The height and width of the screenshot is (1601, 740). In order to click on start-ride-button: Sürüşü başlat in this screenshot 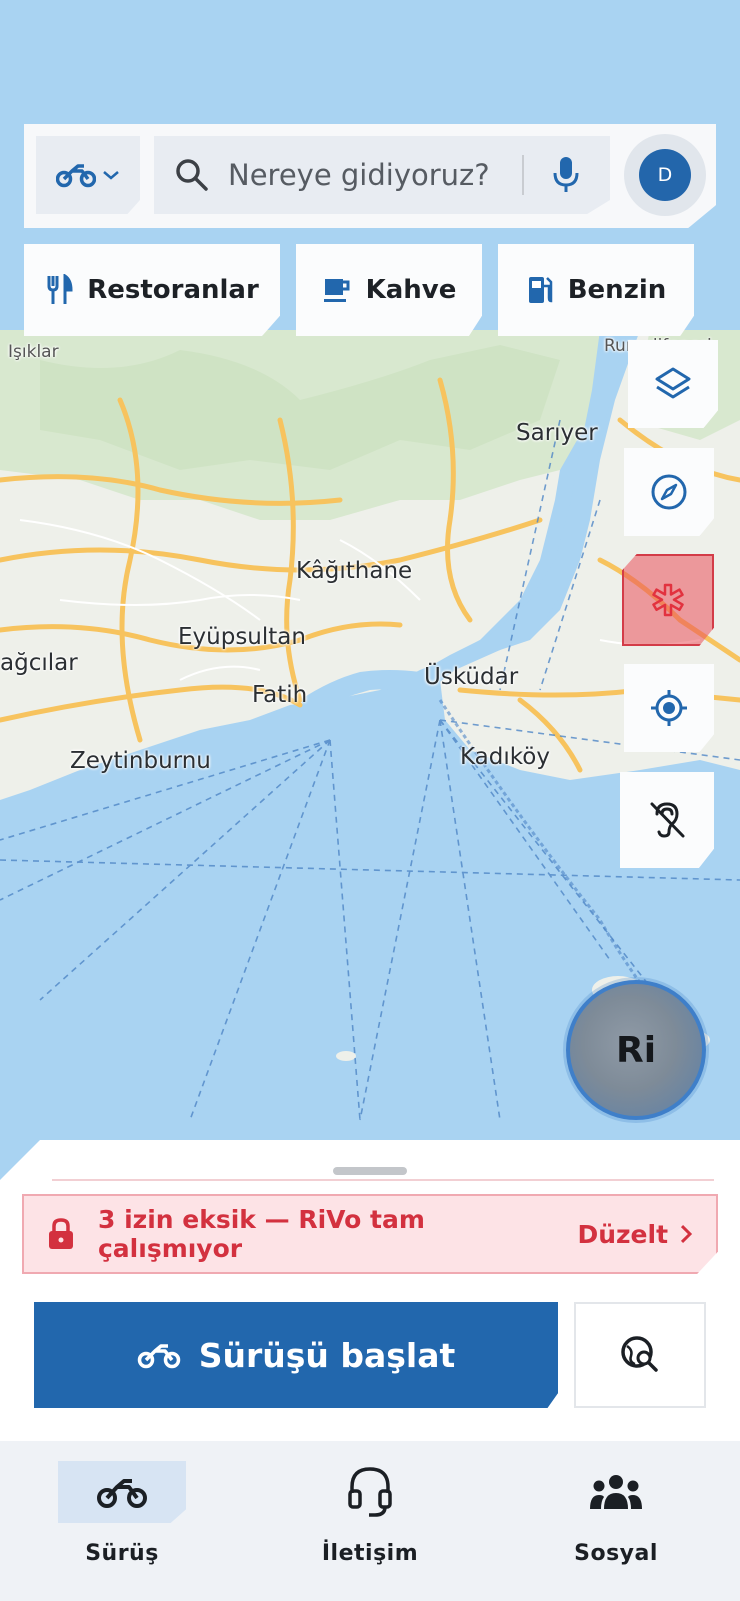, I will do `click(296, 1355)`.